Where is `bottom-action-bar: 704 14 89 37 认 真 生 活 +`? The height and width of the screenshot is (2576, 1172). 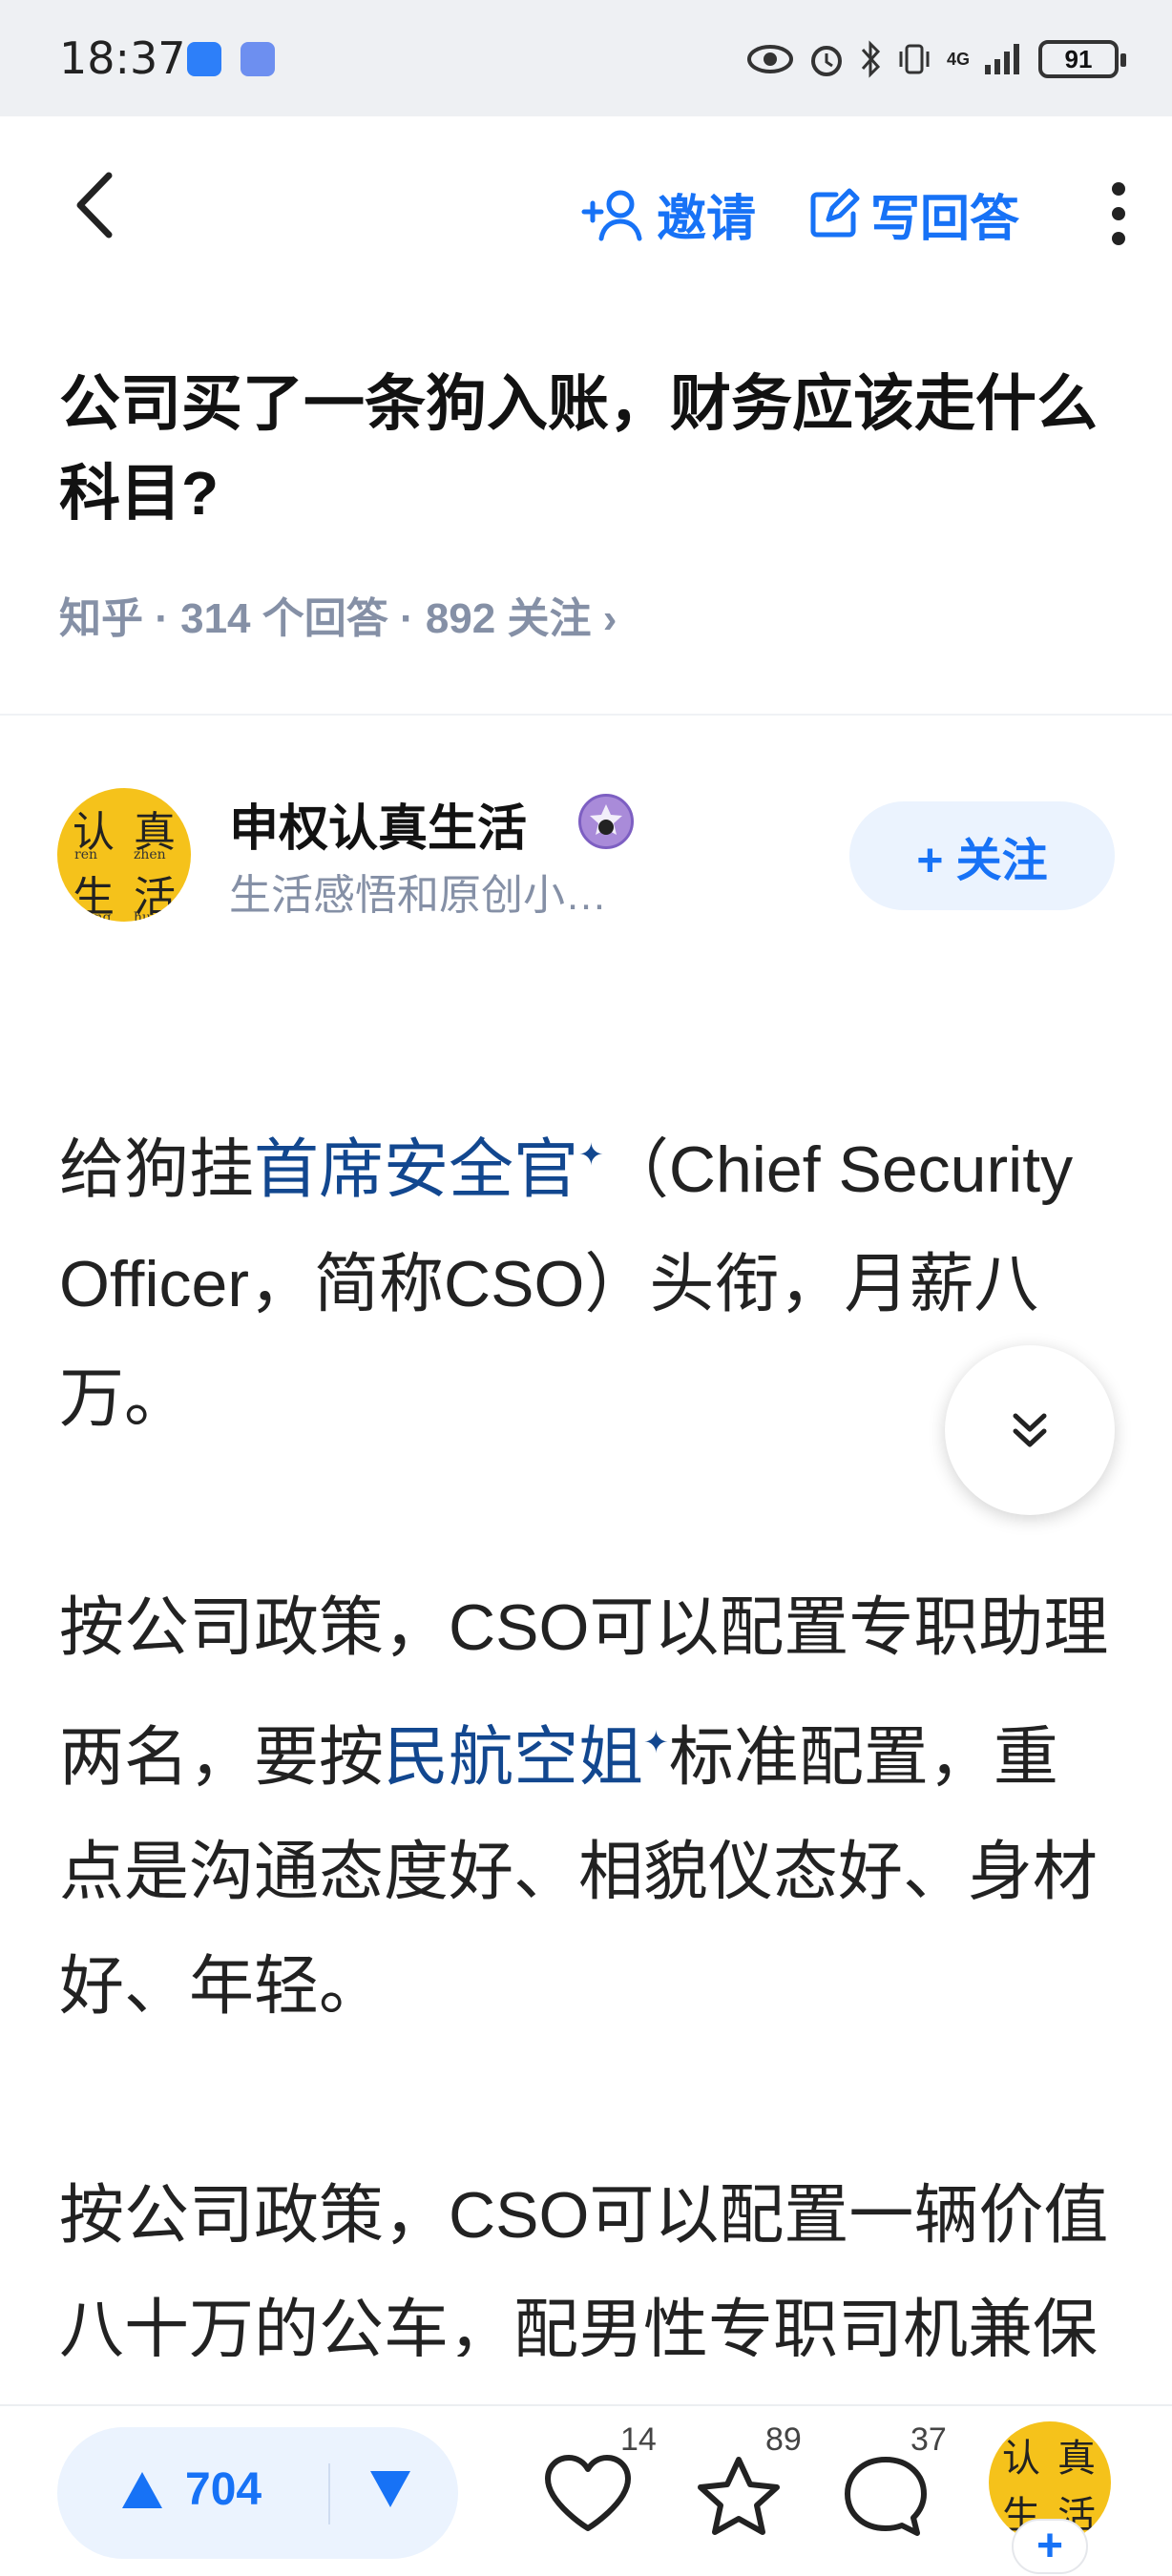 bottom-action-bar: 704 14 89 37 认 真 生 活 + is located at coordinates (586, 2490).